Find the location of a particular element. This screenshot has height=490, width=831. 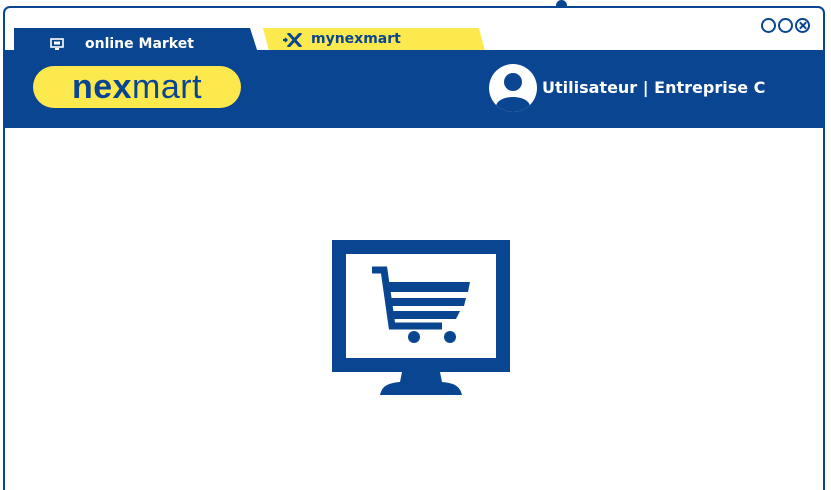

nexmart-logo: nex mart is located at coordinates (137, 87).